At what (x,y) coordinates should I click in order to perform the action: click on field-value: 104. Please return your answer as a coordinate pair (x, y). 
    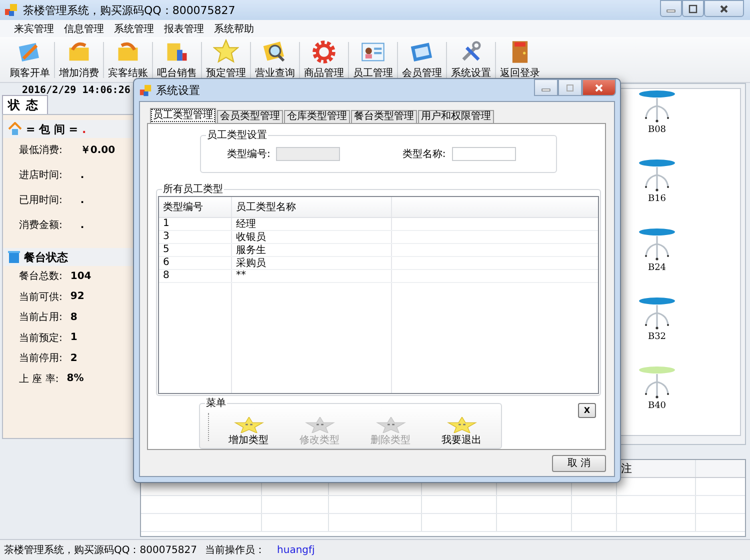
    Looking at the image, I should click on (81, 276).